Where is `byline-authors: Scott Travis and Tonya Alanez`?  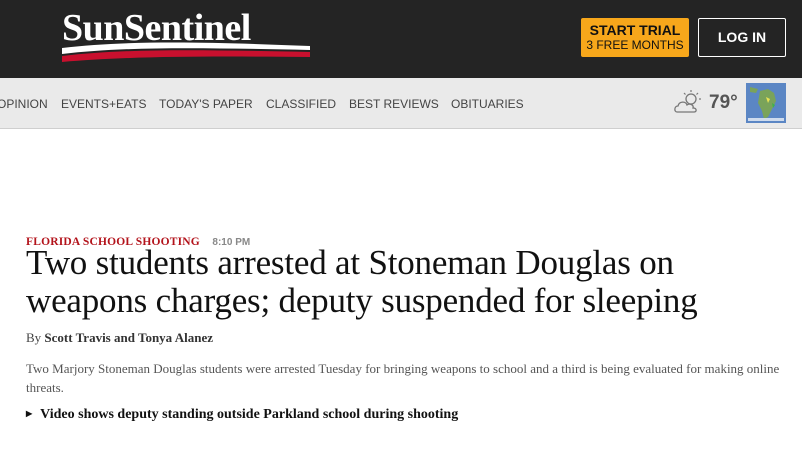 byline-authors: Scott Travis and Tonya Alanez is located at coordinates (128, 337).